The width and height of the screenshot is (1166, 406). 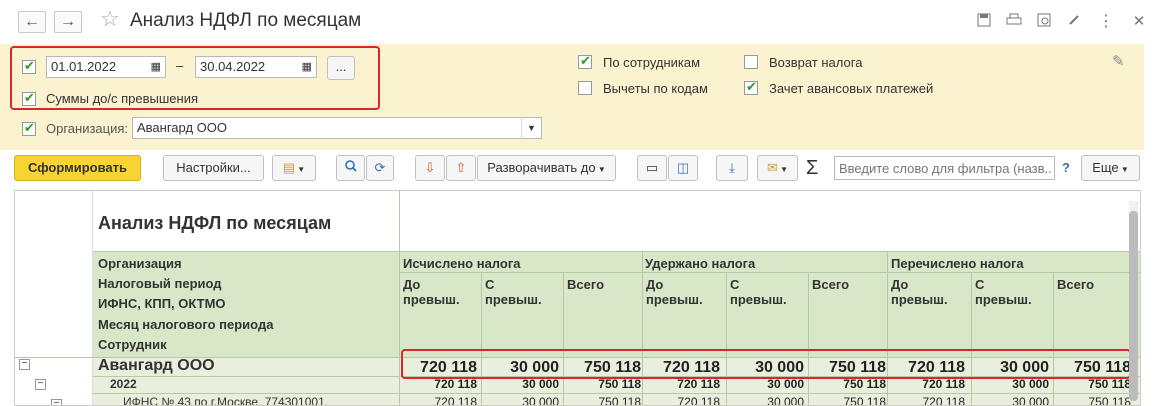 I want to click on search-next-button: ⟳, so click(x=380, y=168).